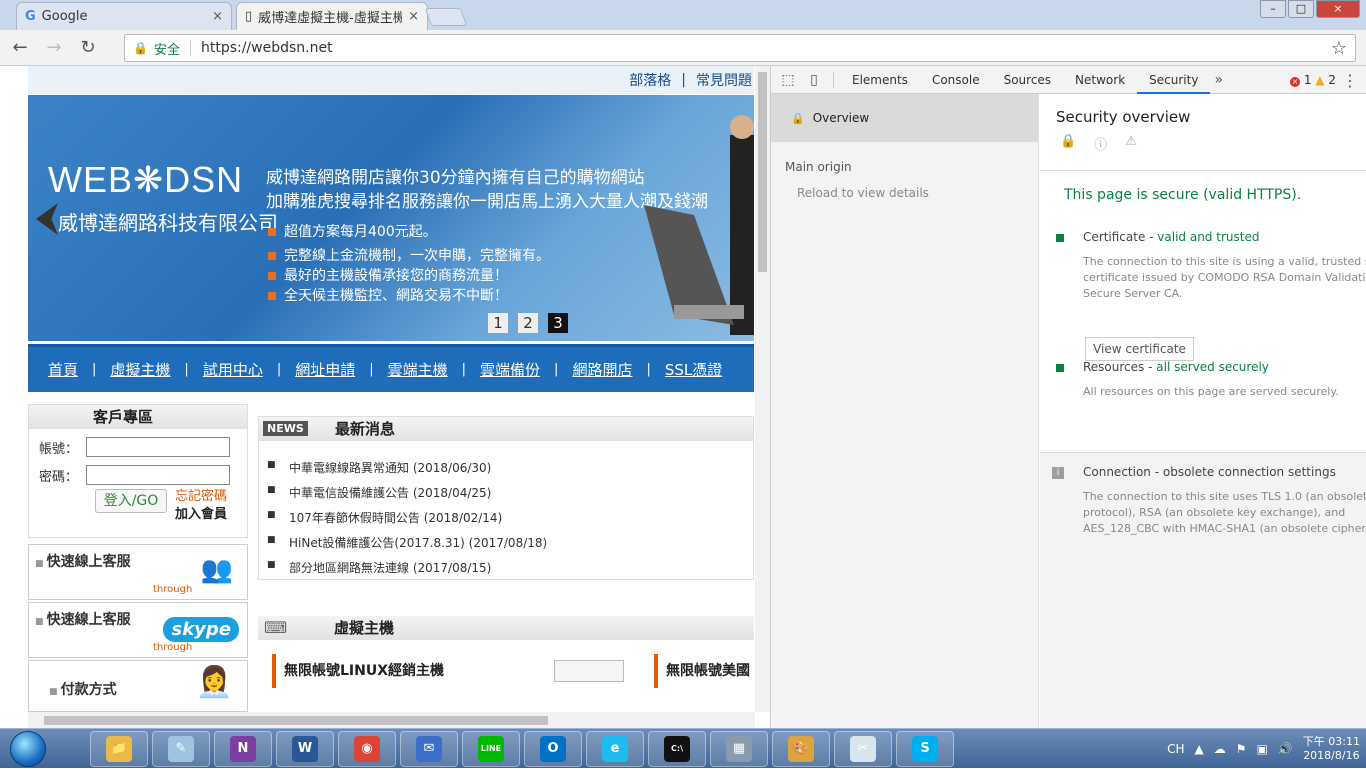  What do you see at coordinates (388, 275) in the screenshot?
I see `banner-bullet: 最好的主機設備承接您的商務流量！` at bounding box center [388, 275].